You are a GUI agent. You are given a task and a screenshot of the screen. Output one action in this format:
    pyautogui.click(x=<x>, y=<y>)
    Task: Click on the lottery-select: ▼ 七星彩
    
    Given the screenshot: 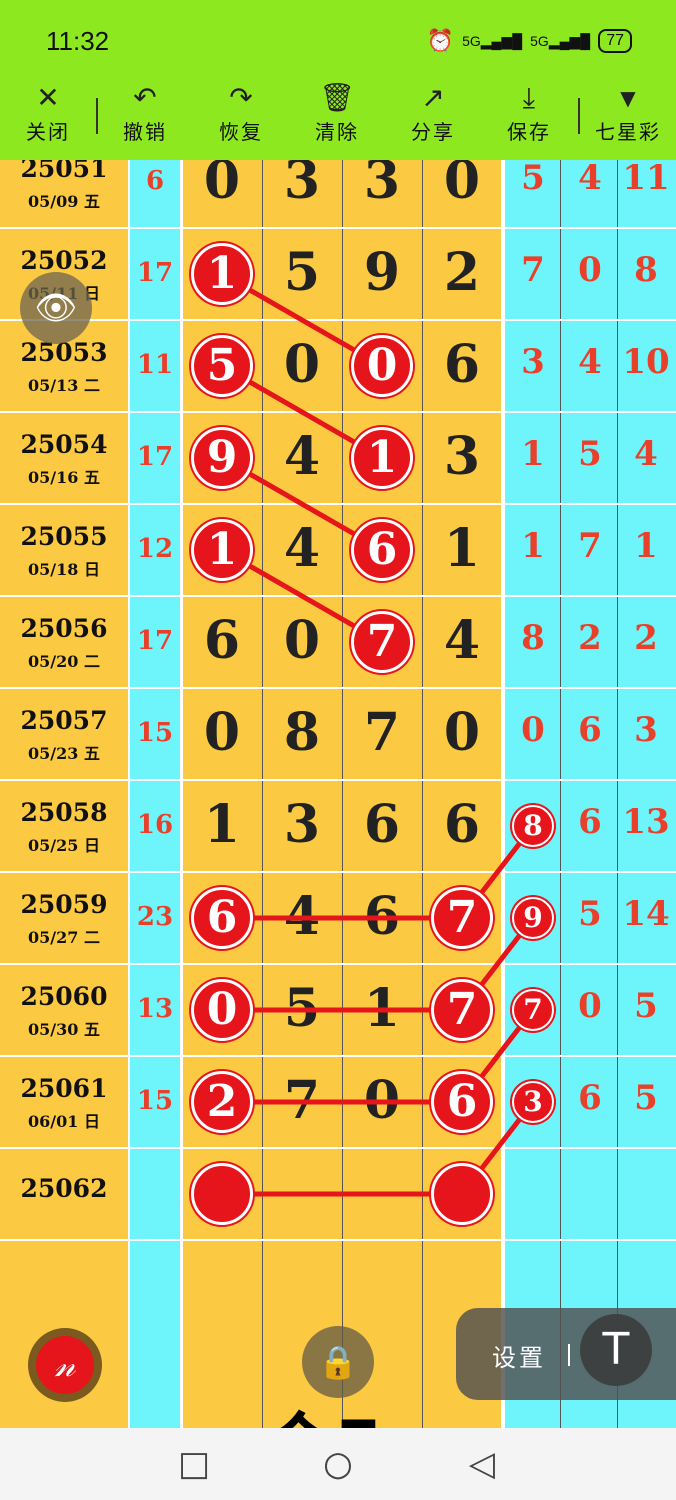 What is the action you would take?
    pyautogui.click(x=628, y=120)
    